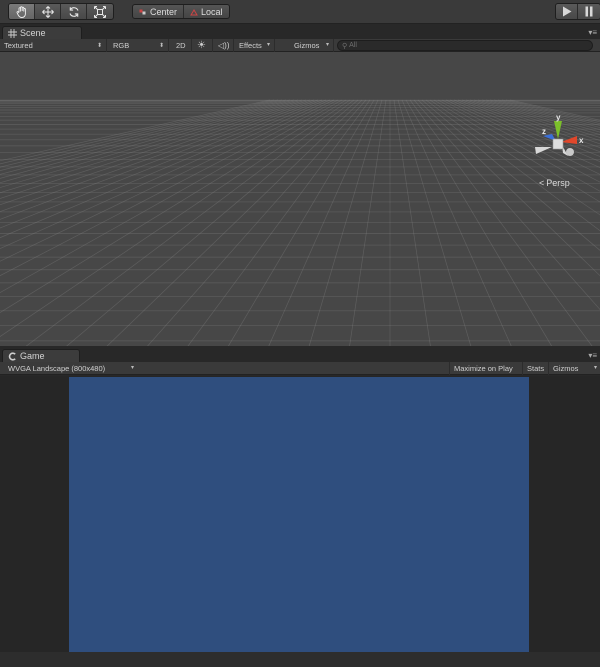 The width and height of the screenshot is (600, 667). I want to click on aspect-arrow-icon: ▾, so click(132, 368).